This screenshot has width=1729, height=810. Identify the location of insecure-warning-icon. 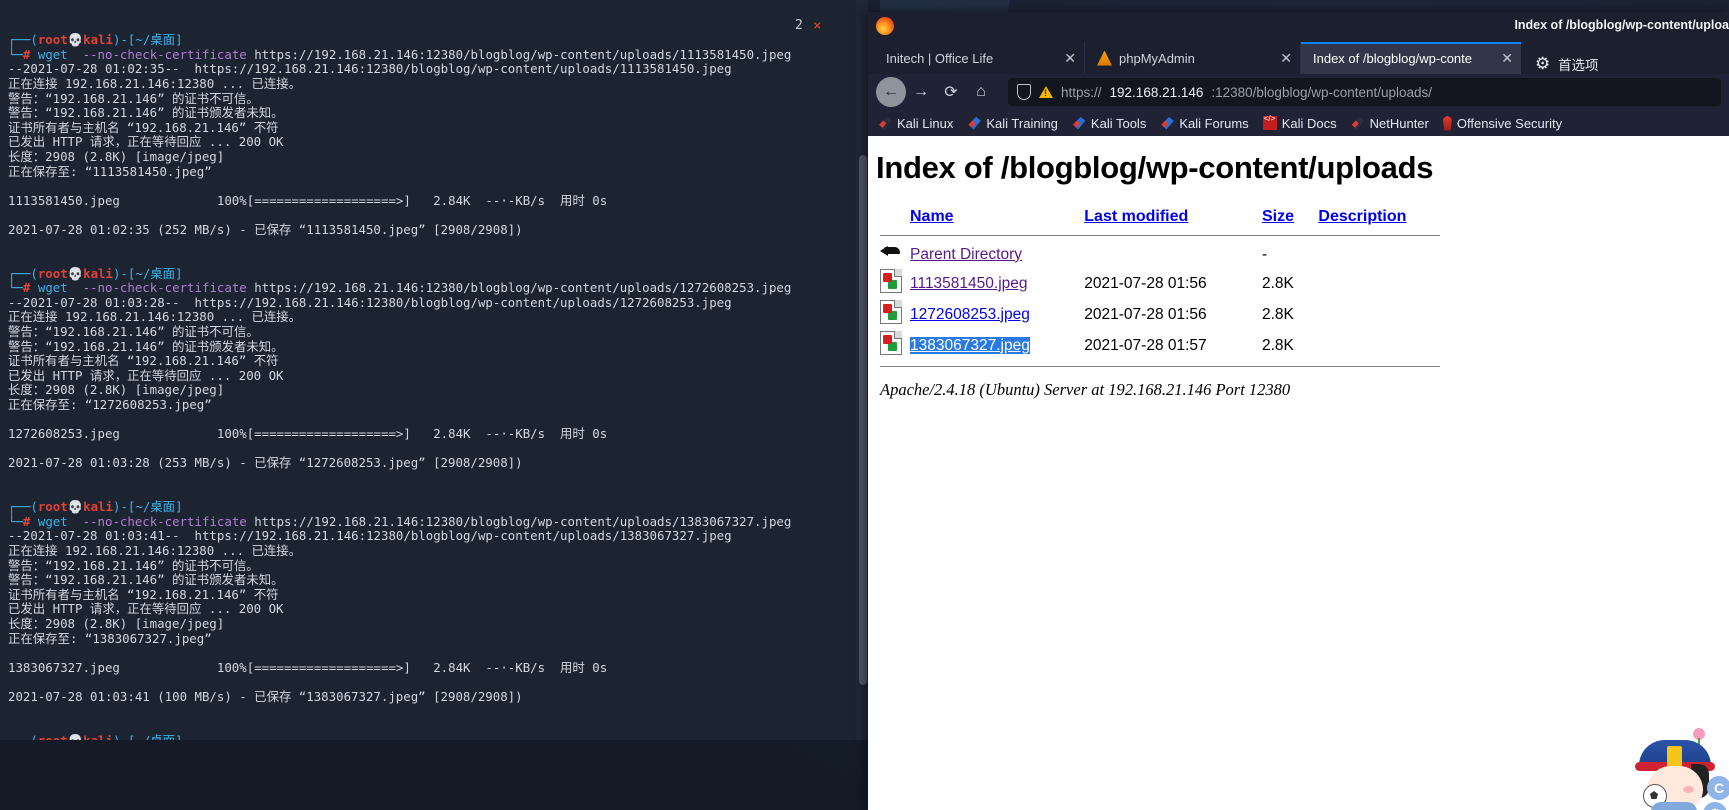
(1046, 92).